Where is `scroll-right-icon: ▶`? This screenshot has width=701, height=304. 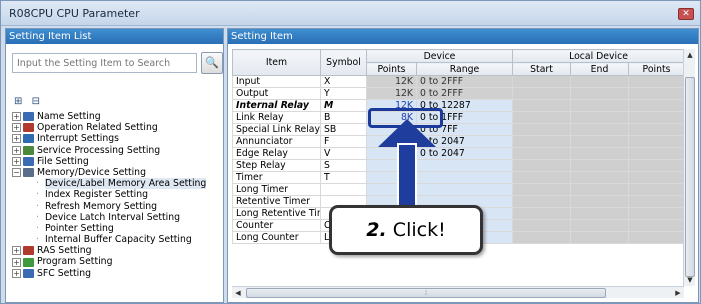 scroll-right-icon: ▶ is located at coordinates (678, 293).